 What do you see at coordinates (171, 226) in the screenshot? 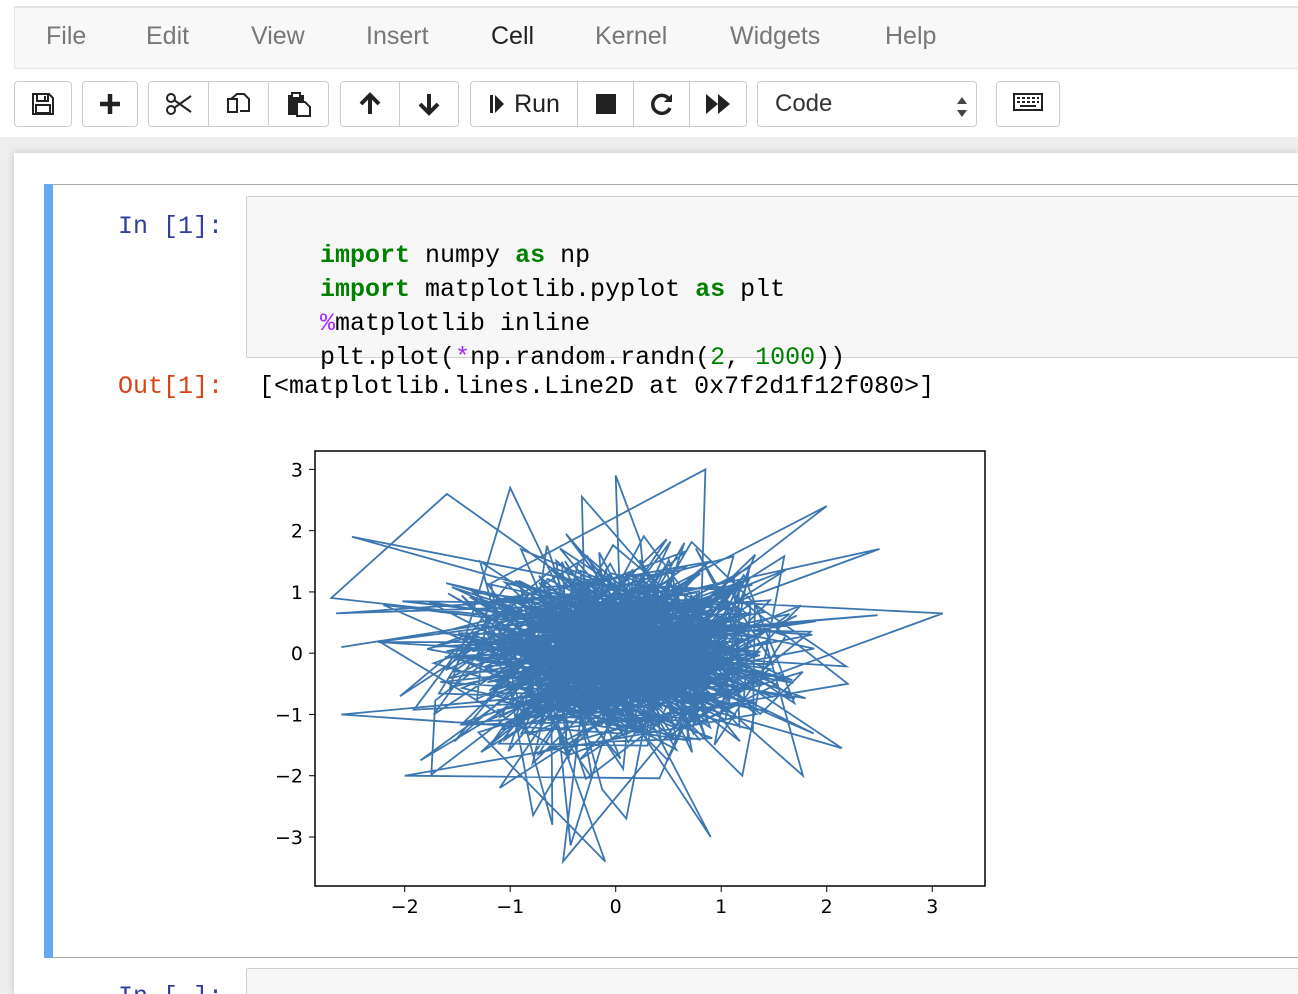
I see `input-prompt: In [1]:` at bounding box center [171, 226].